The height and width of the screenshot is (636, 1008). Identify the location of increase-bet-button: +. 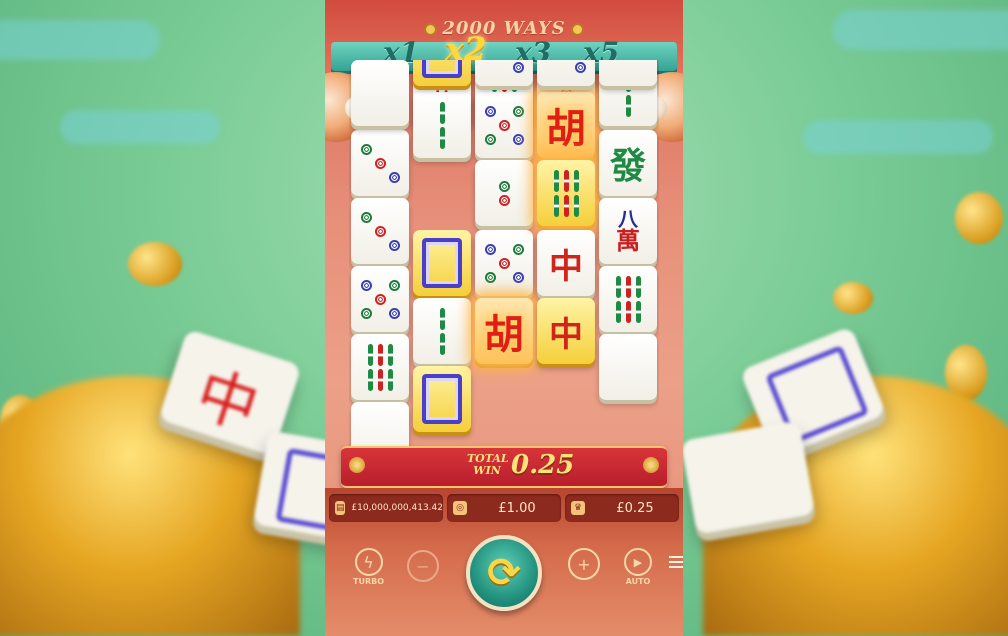
(584, 564).